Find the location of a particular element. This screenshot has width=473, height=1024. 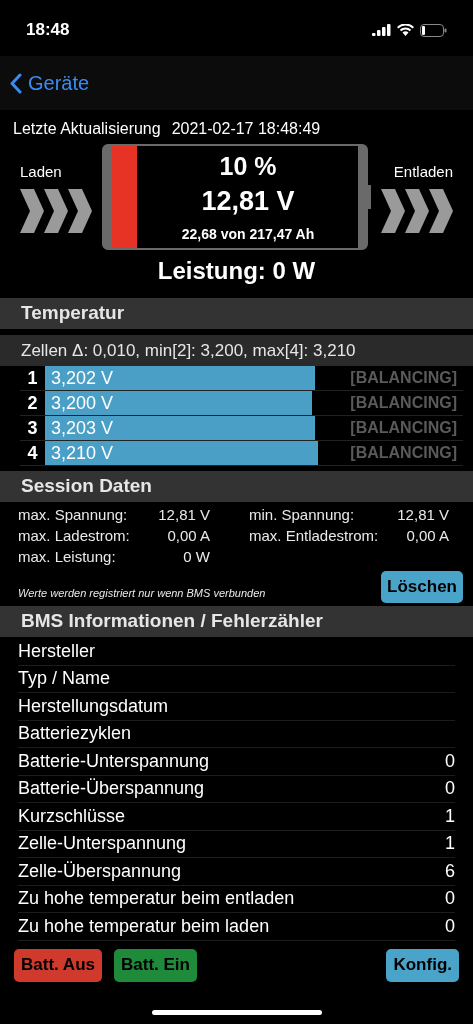

stat-label: max. Ladestrom: is located at coordinates (74, 536).